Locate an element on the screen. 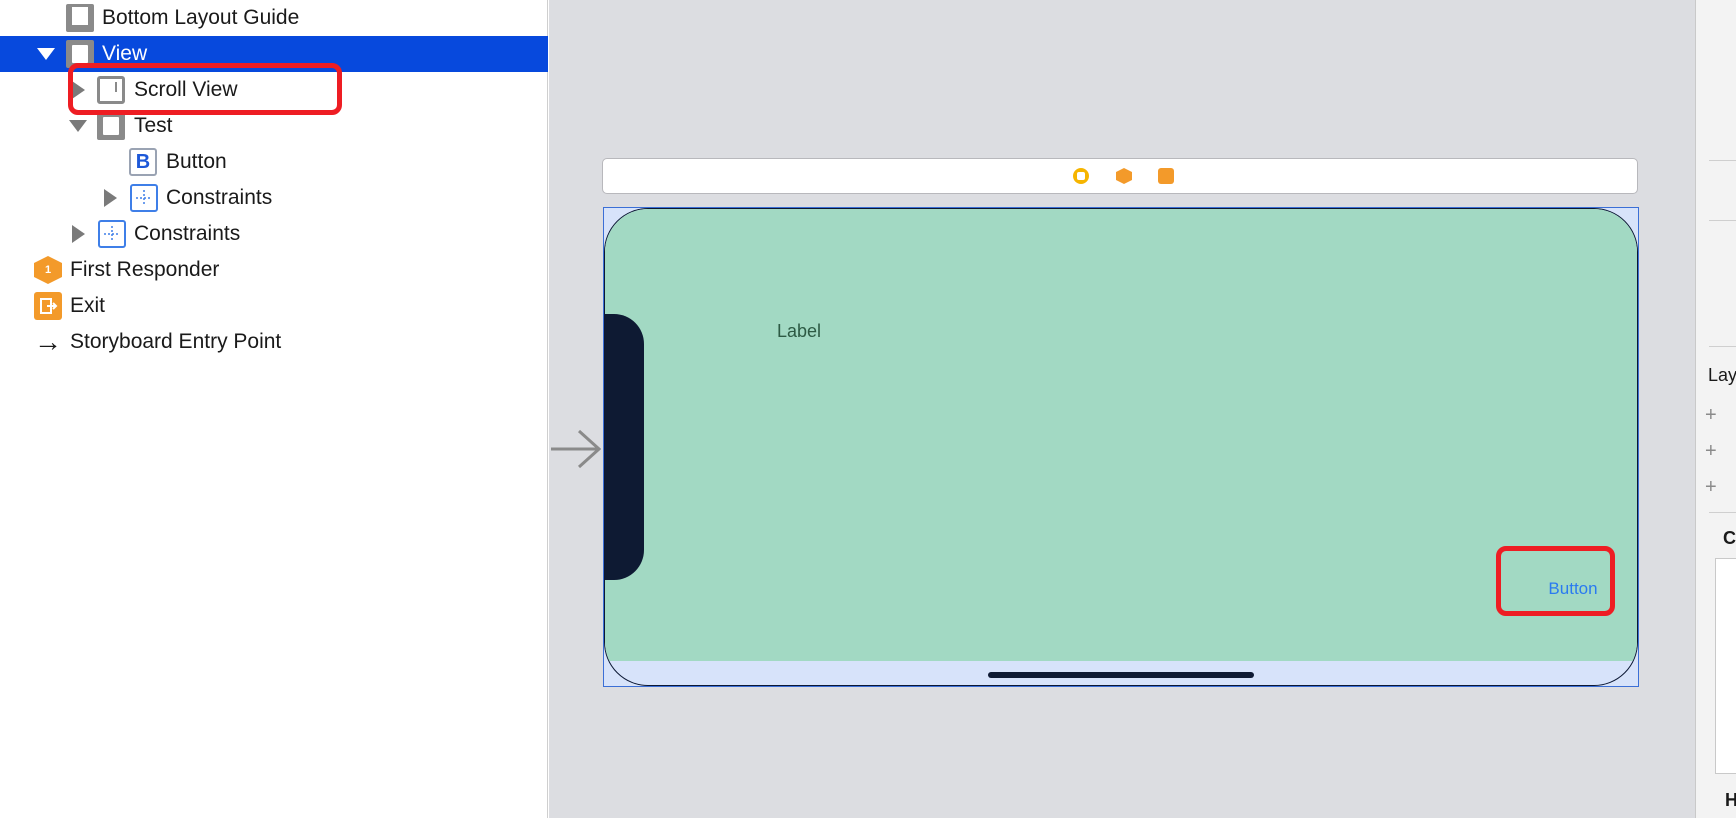  outline-item-label: First Responder is located at coordinates (145, 269).